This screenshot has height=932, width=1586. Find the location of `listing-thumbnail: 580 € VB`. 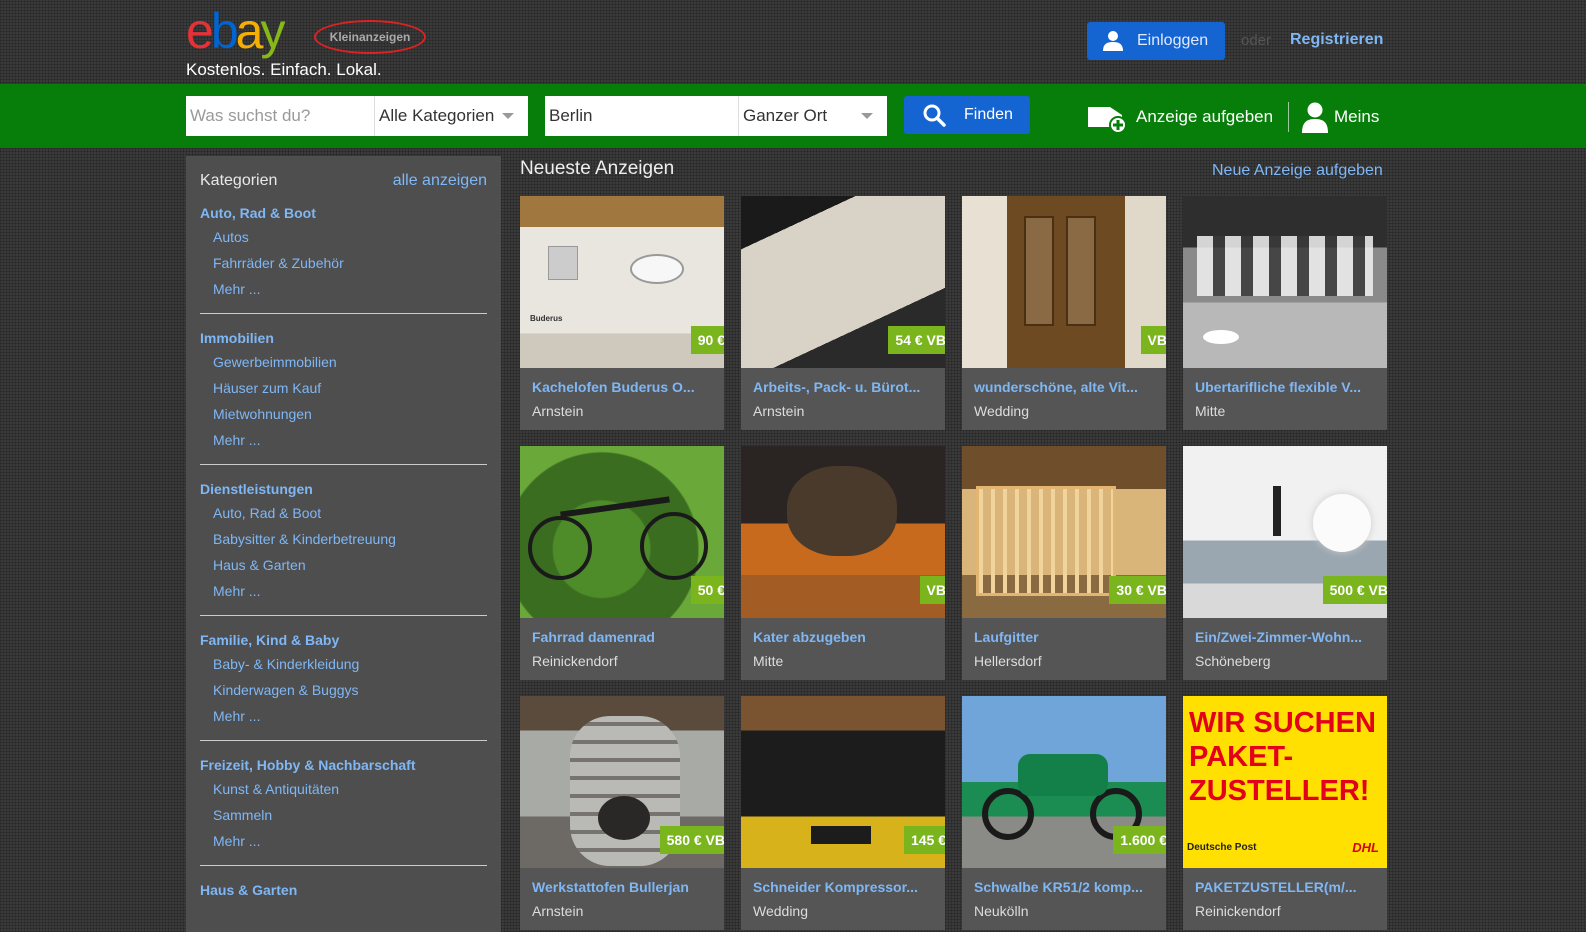

listing-thumbnail: 580 € VB is located at coordinates (622, 782).